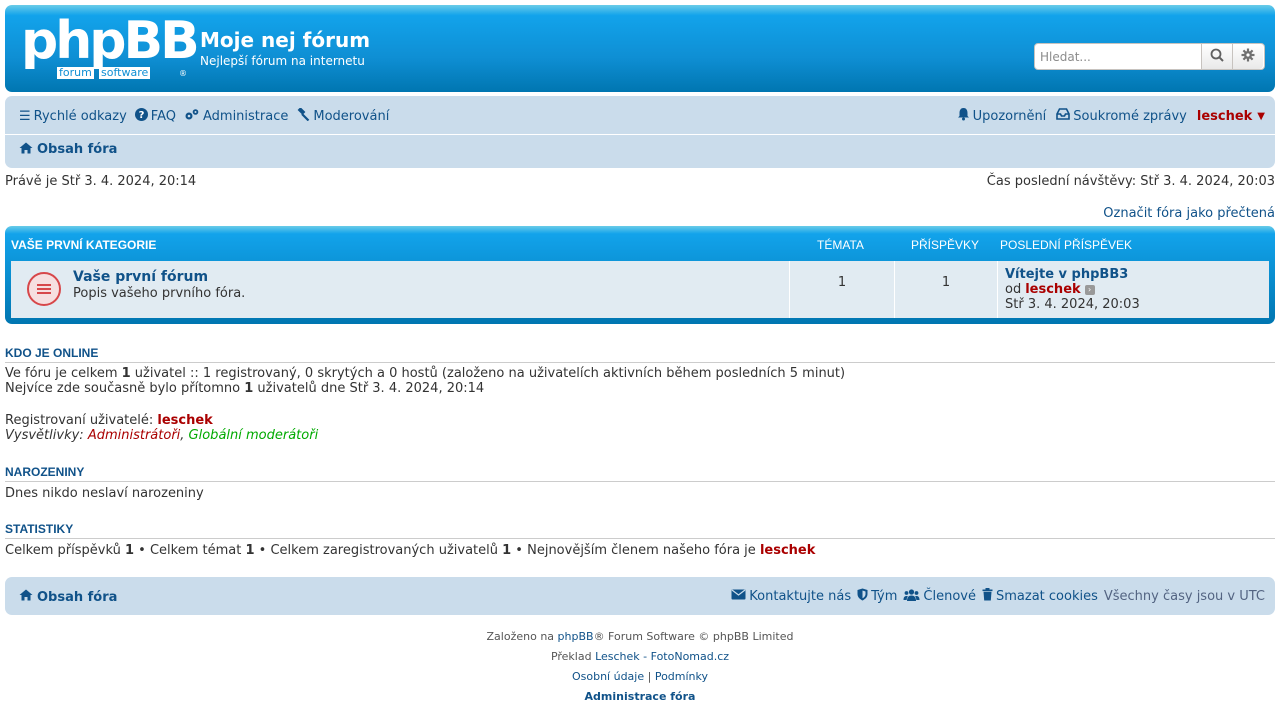 This screenshot has height=708, width=1280. I want to click on powered-by-text: Založeno na, so click(522, 636).